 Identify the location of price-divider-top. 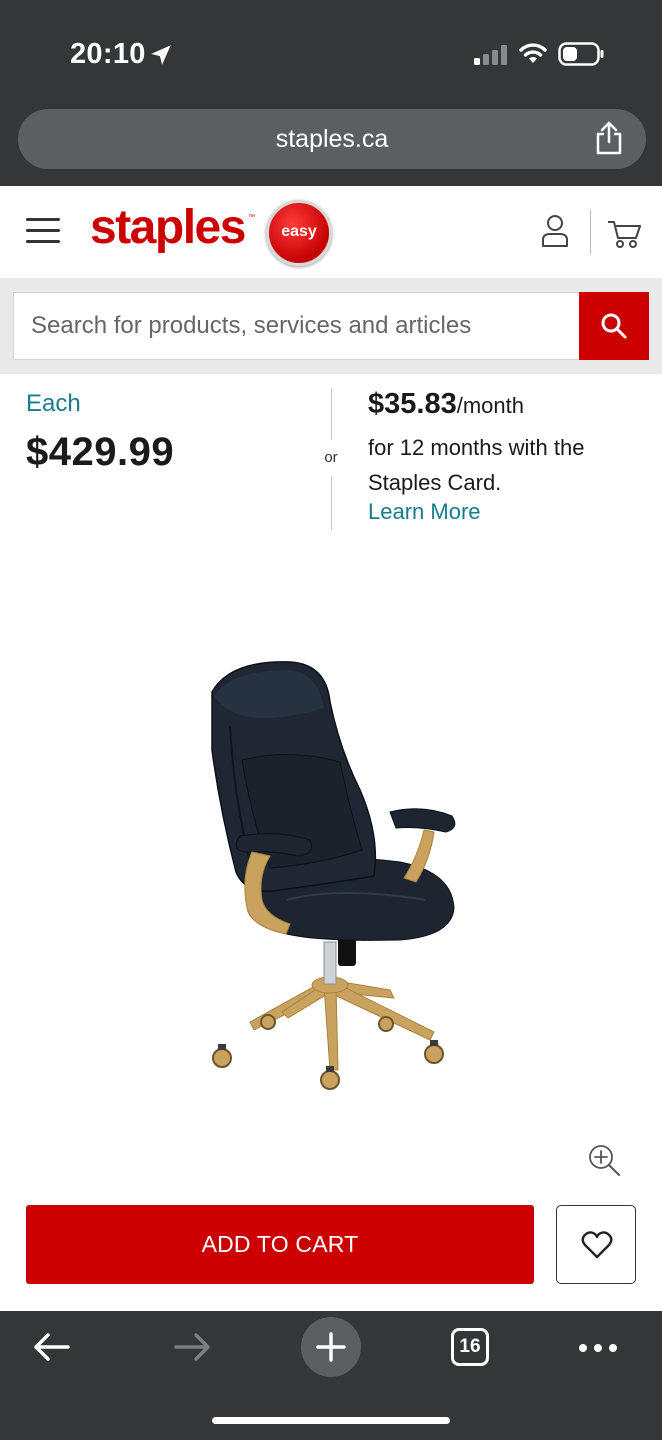
(331, 414).